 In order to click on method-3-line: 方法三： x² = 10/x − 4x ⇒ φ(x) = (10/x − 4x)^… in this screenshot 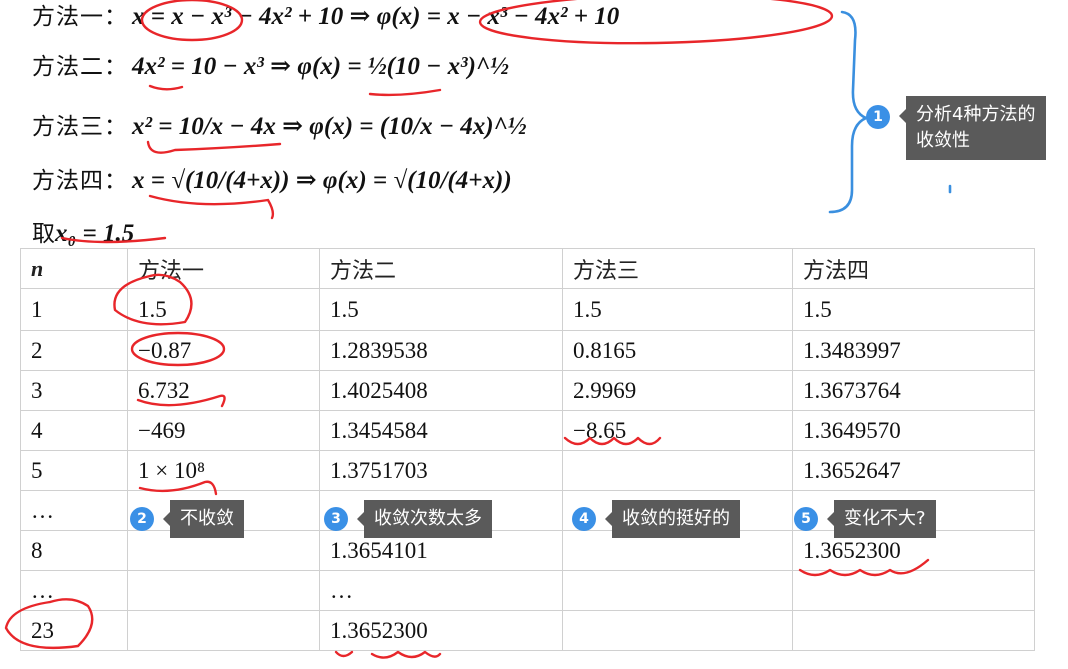, I will do `click(279, 126)`.